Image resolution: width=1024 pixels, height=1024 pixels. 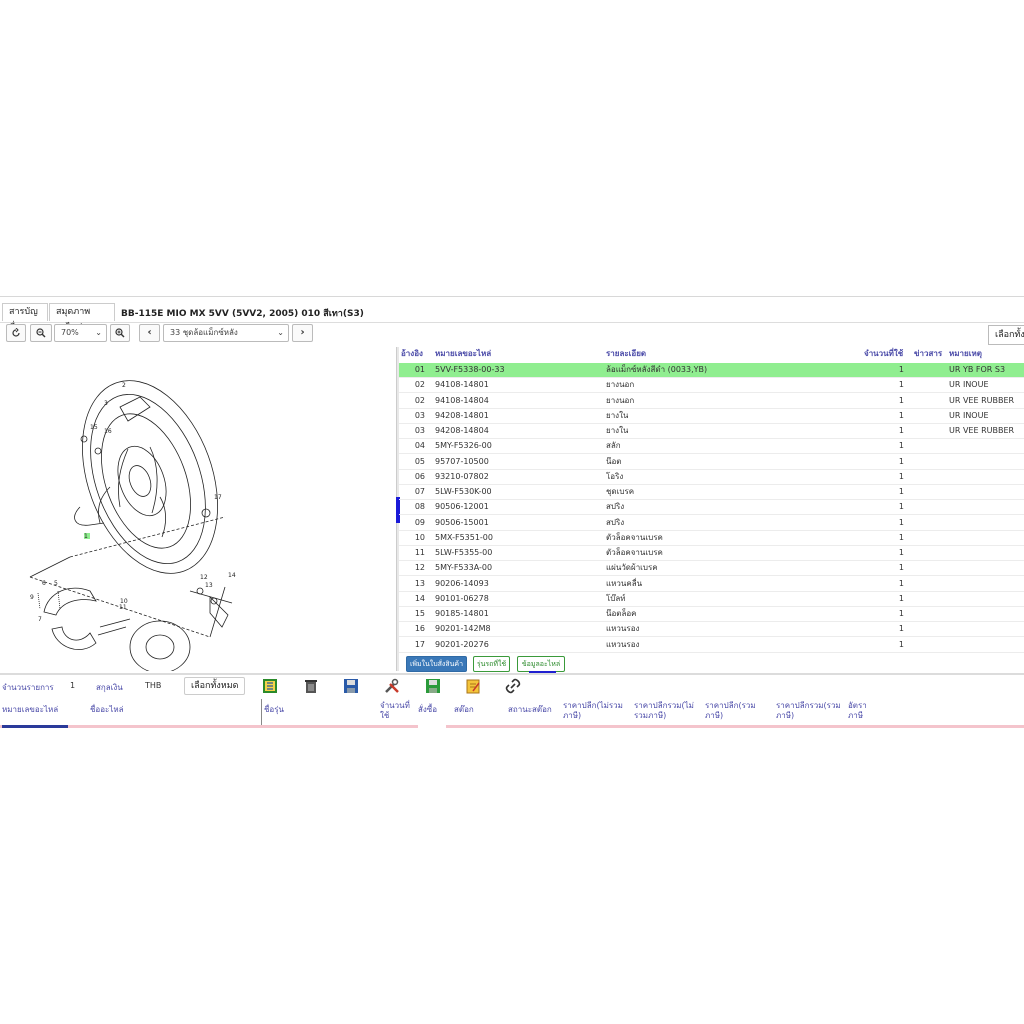 What do you see at coordinates (28, 687) in the screenshot?
I see `cart-count-label: จำนวนรายการ` at bounding box center [28, 687].